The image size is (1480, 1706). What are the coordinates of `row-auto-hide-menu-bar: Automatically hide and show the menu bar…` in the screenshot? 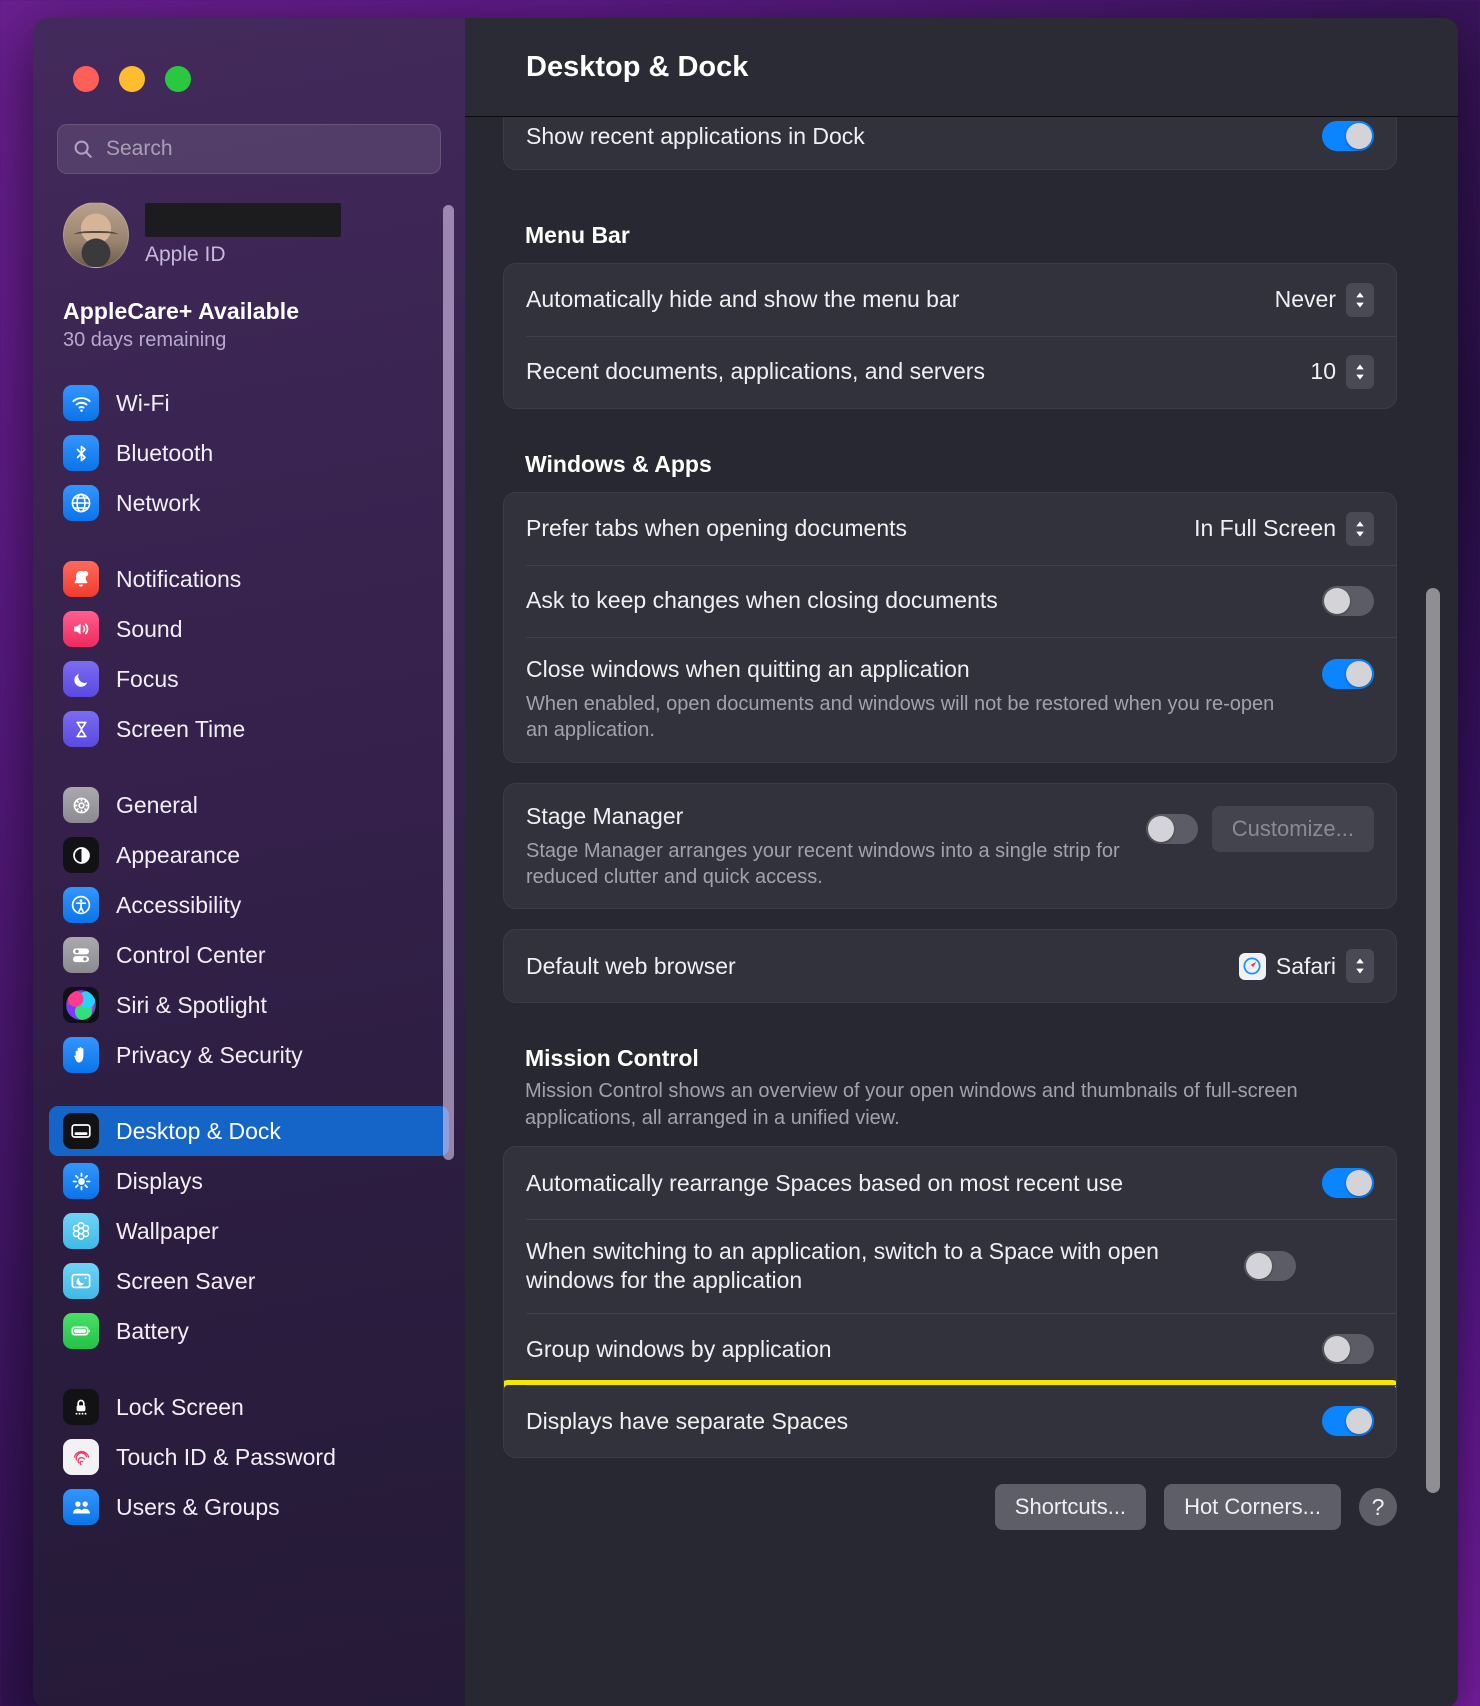 It's located at (950, 300).